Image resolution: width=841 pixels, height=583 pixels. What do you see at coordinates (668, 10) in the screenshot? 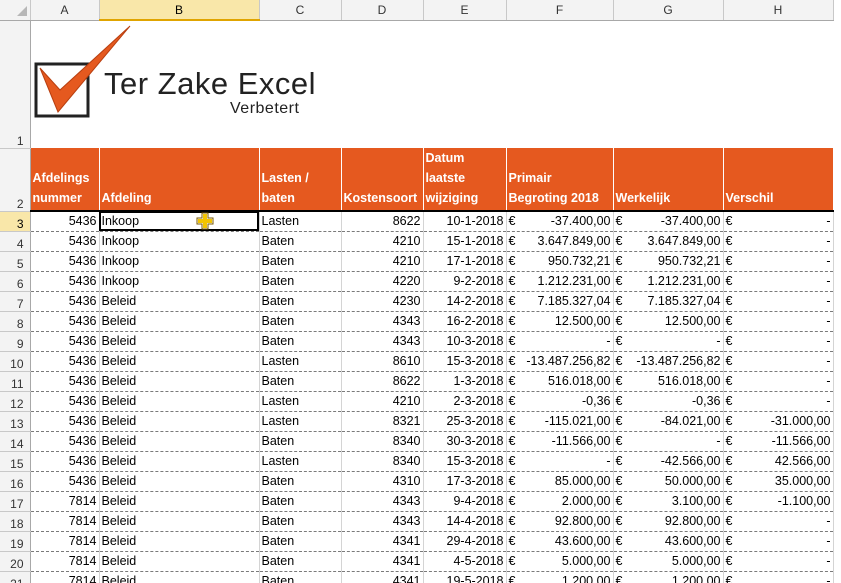
I see `column-header-g: G` at bounding box center [668, 10].